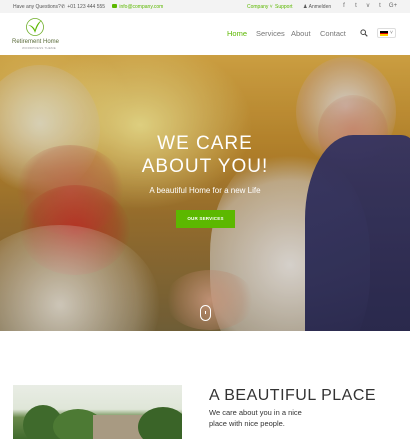 This screenshot has width=410, height=439. I want to click on section-title: A BEAUTIFUL PLACE, so click(293, 395).